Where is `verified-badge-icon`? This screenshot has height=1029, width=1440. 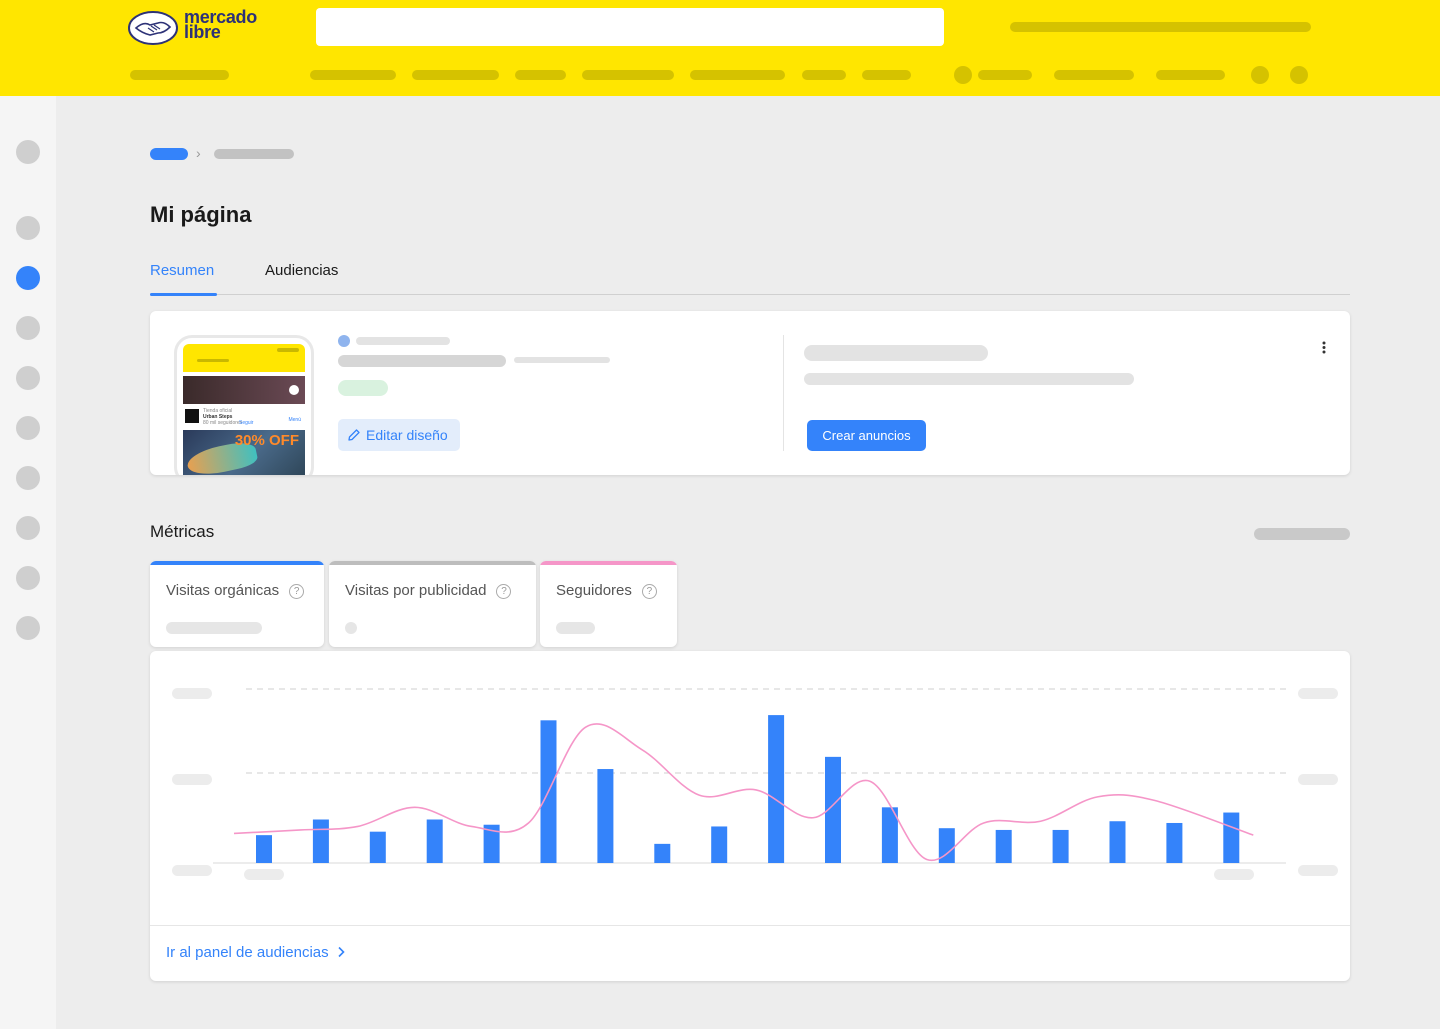 verified-badge-icon is located at coordinates (344, 341).